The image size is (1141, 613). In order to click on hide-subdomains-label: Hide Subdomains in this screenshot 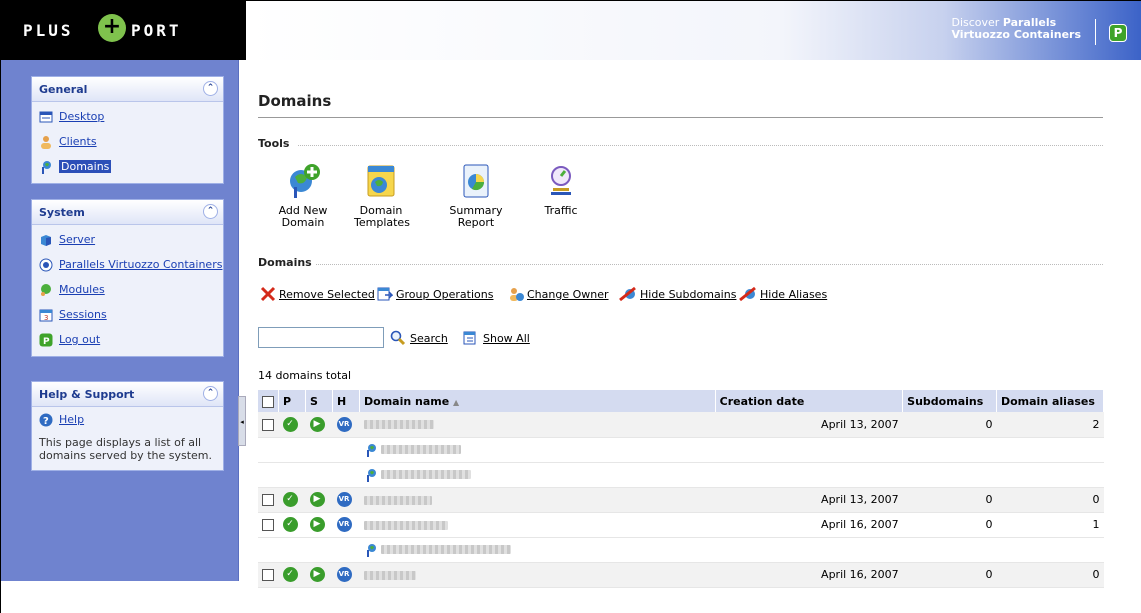, I will do `click(688, 294)`.